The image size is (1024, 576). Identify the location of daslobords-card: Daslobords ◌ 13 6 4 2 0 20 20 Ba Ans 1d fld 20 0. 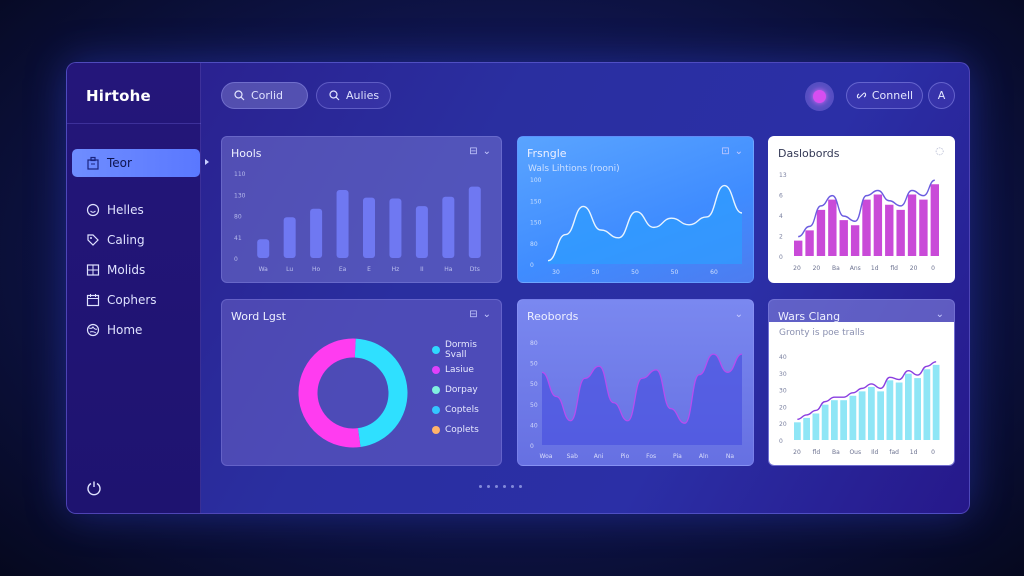
(861, 209).